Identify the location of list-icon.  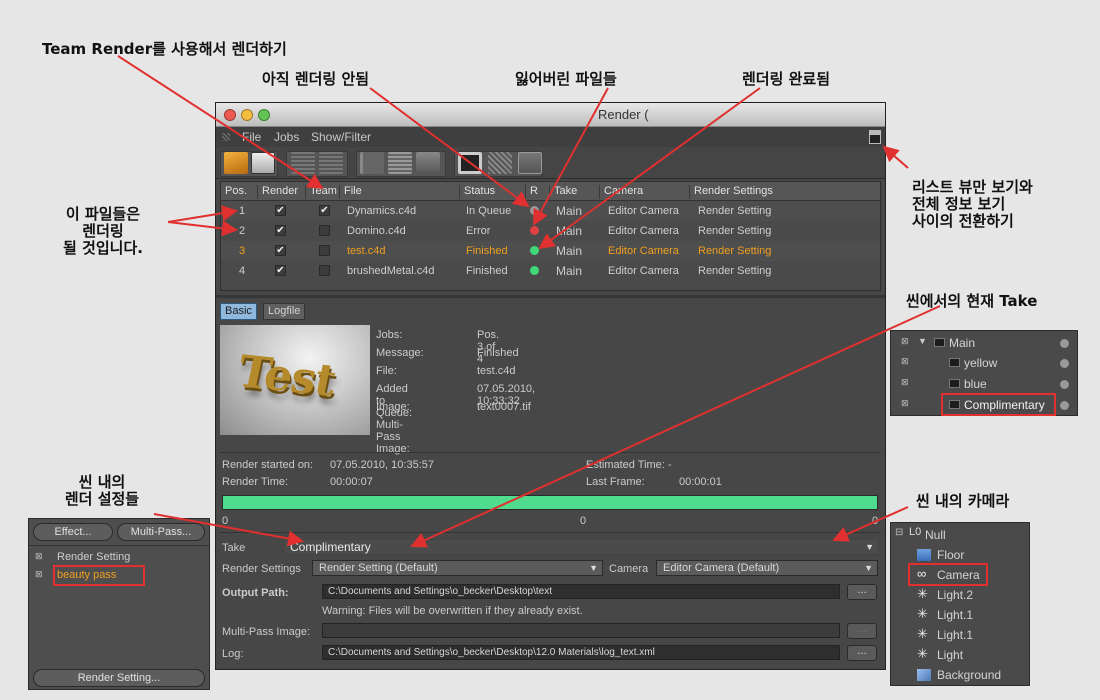
(400, 163).